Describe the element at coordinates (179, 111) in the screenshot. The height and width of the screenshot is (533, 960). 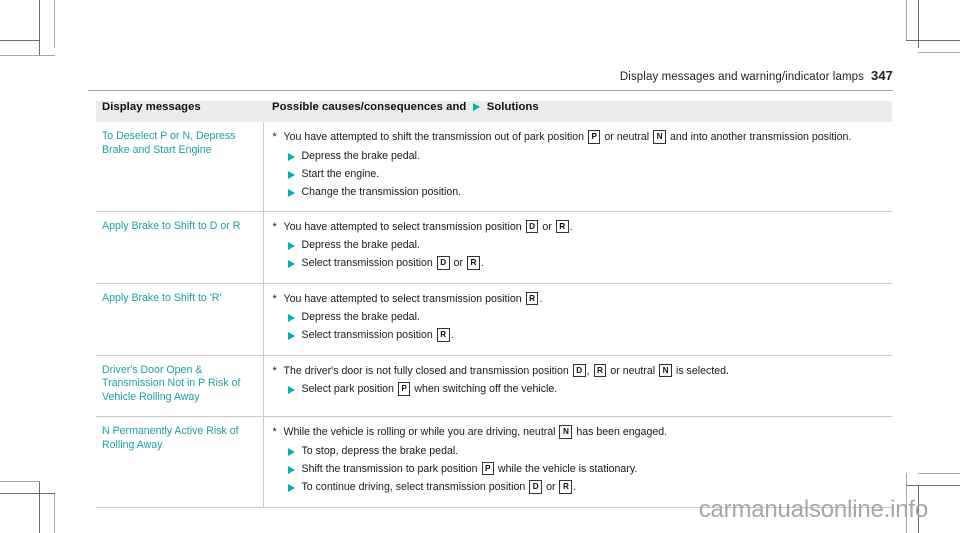
I see `column-header-display-messages: Display messages` at that location.